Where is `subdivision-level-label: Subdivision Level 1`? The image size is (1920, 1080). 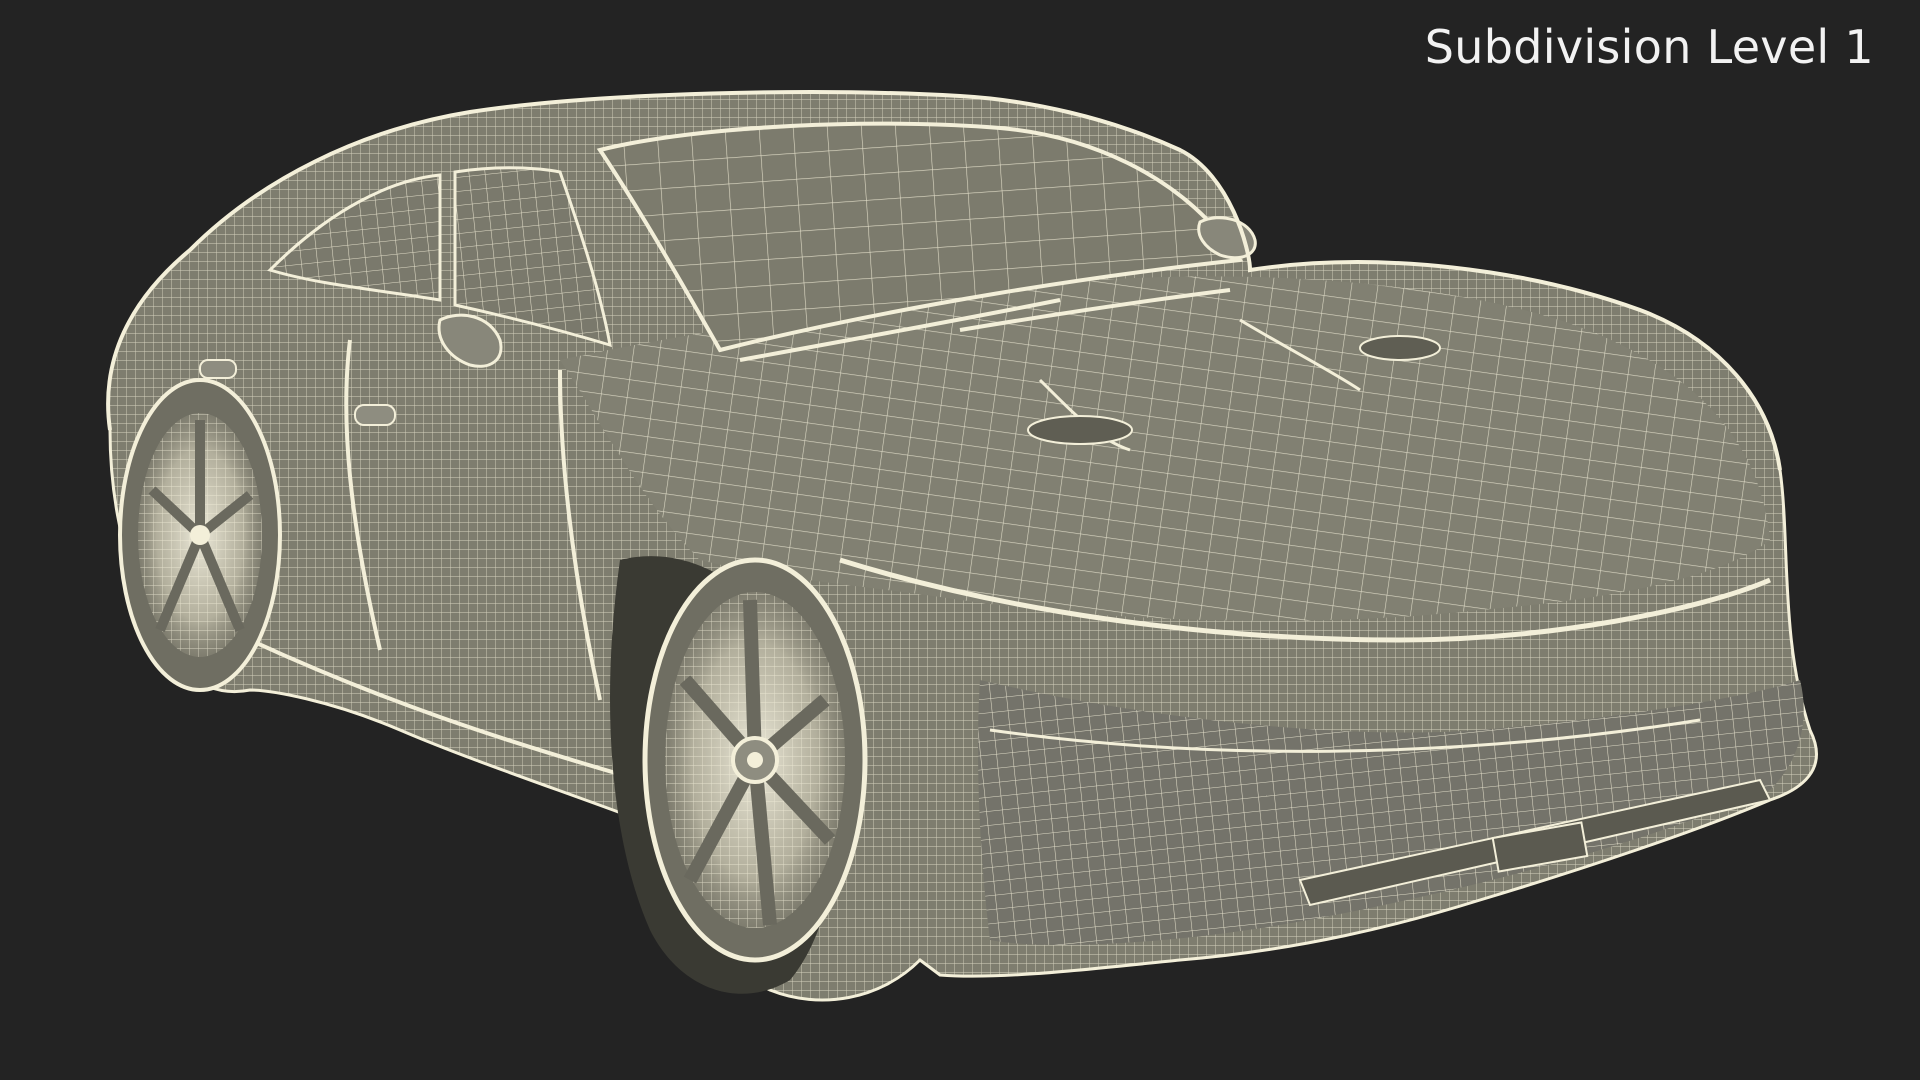 subdivision-level-label: Subdivision Level 1 is located at coordinates (1649, 47).